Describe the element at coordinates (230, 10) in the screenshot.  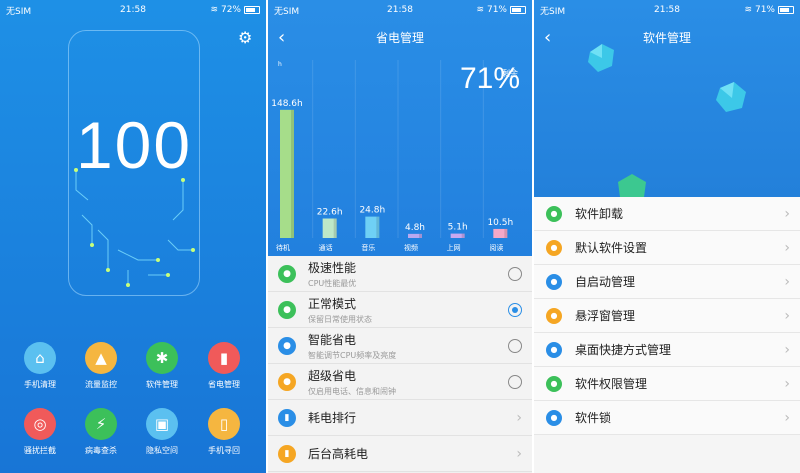
I see `battery-percent: 72%` at that location.